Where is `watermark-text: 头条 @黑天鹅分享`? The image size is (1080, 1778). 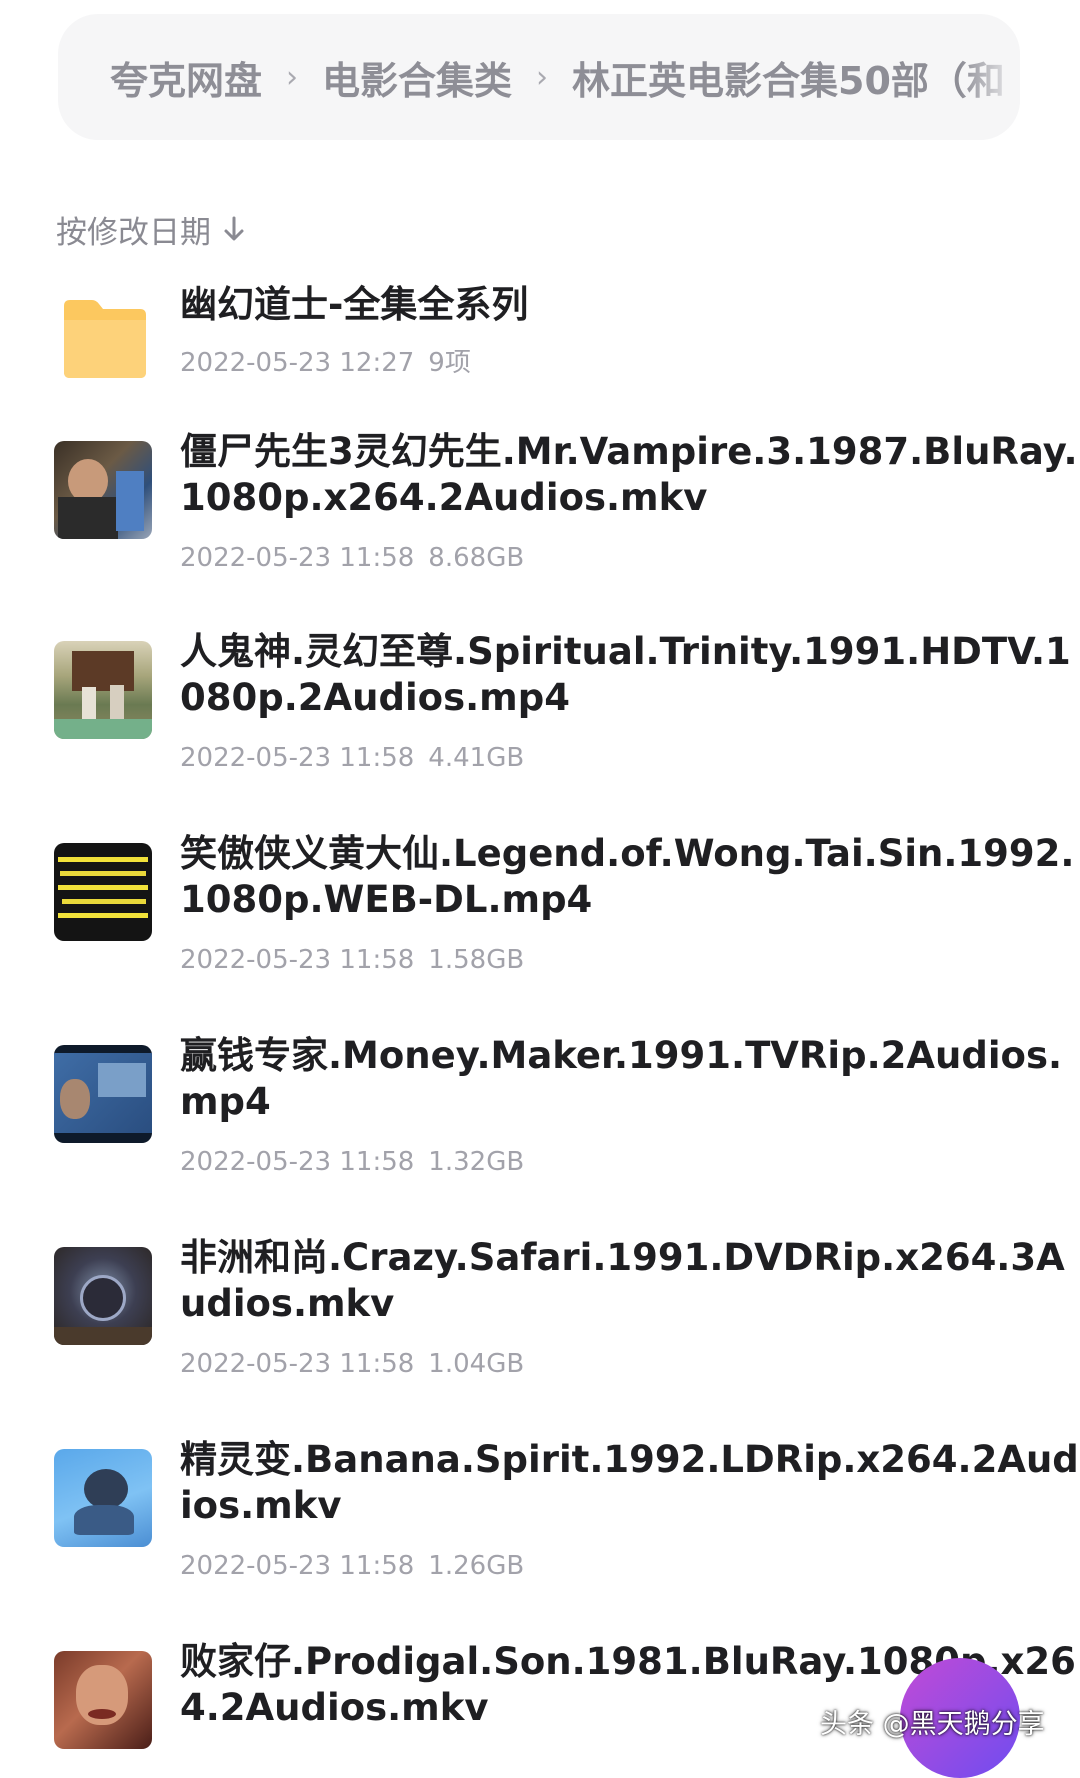 watermark-text: 头条 @黑天鹅分享 is located at coordinates (932, 1724).